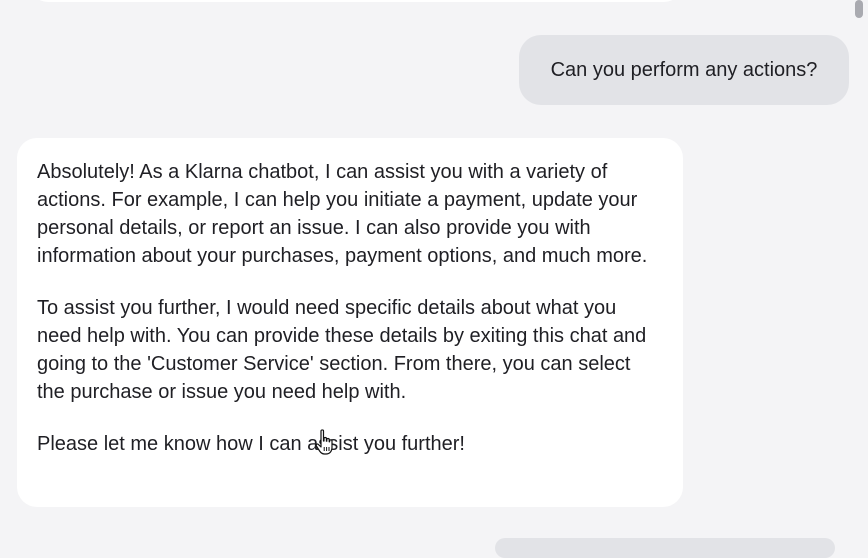 Image resolution: width=868 pixels, height=558 pixels. I want to click on scrollbar-thumb, so click(859, 9).